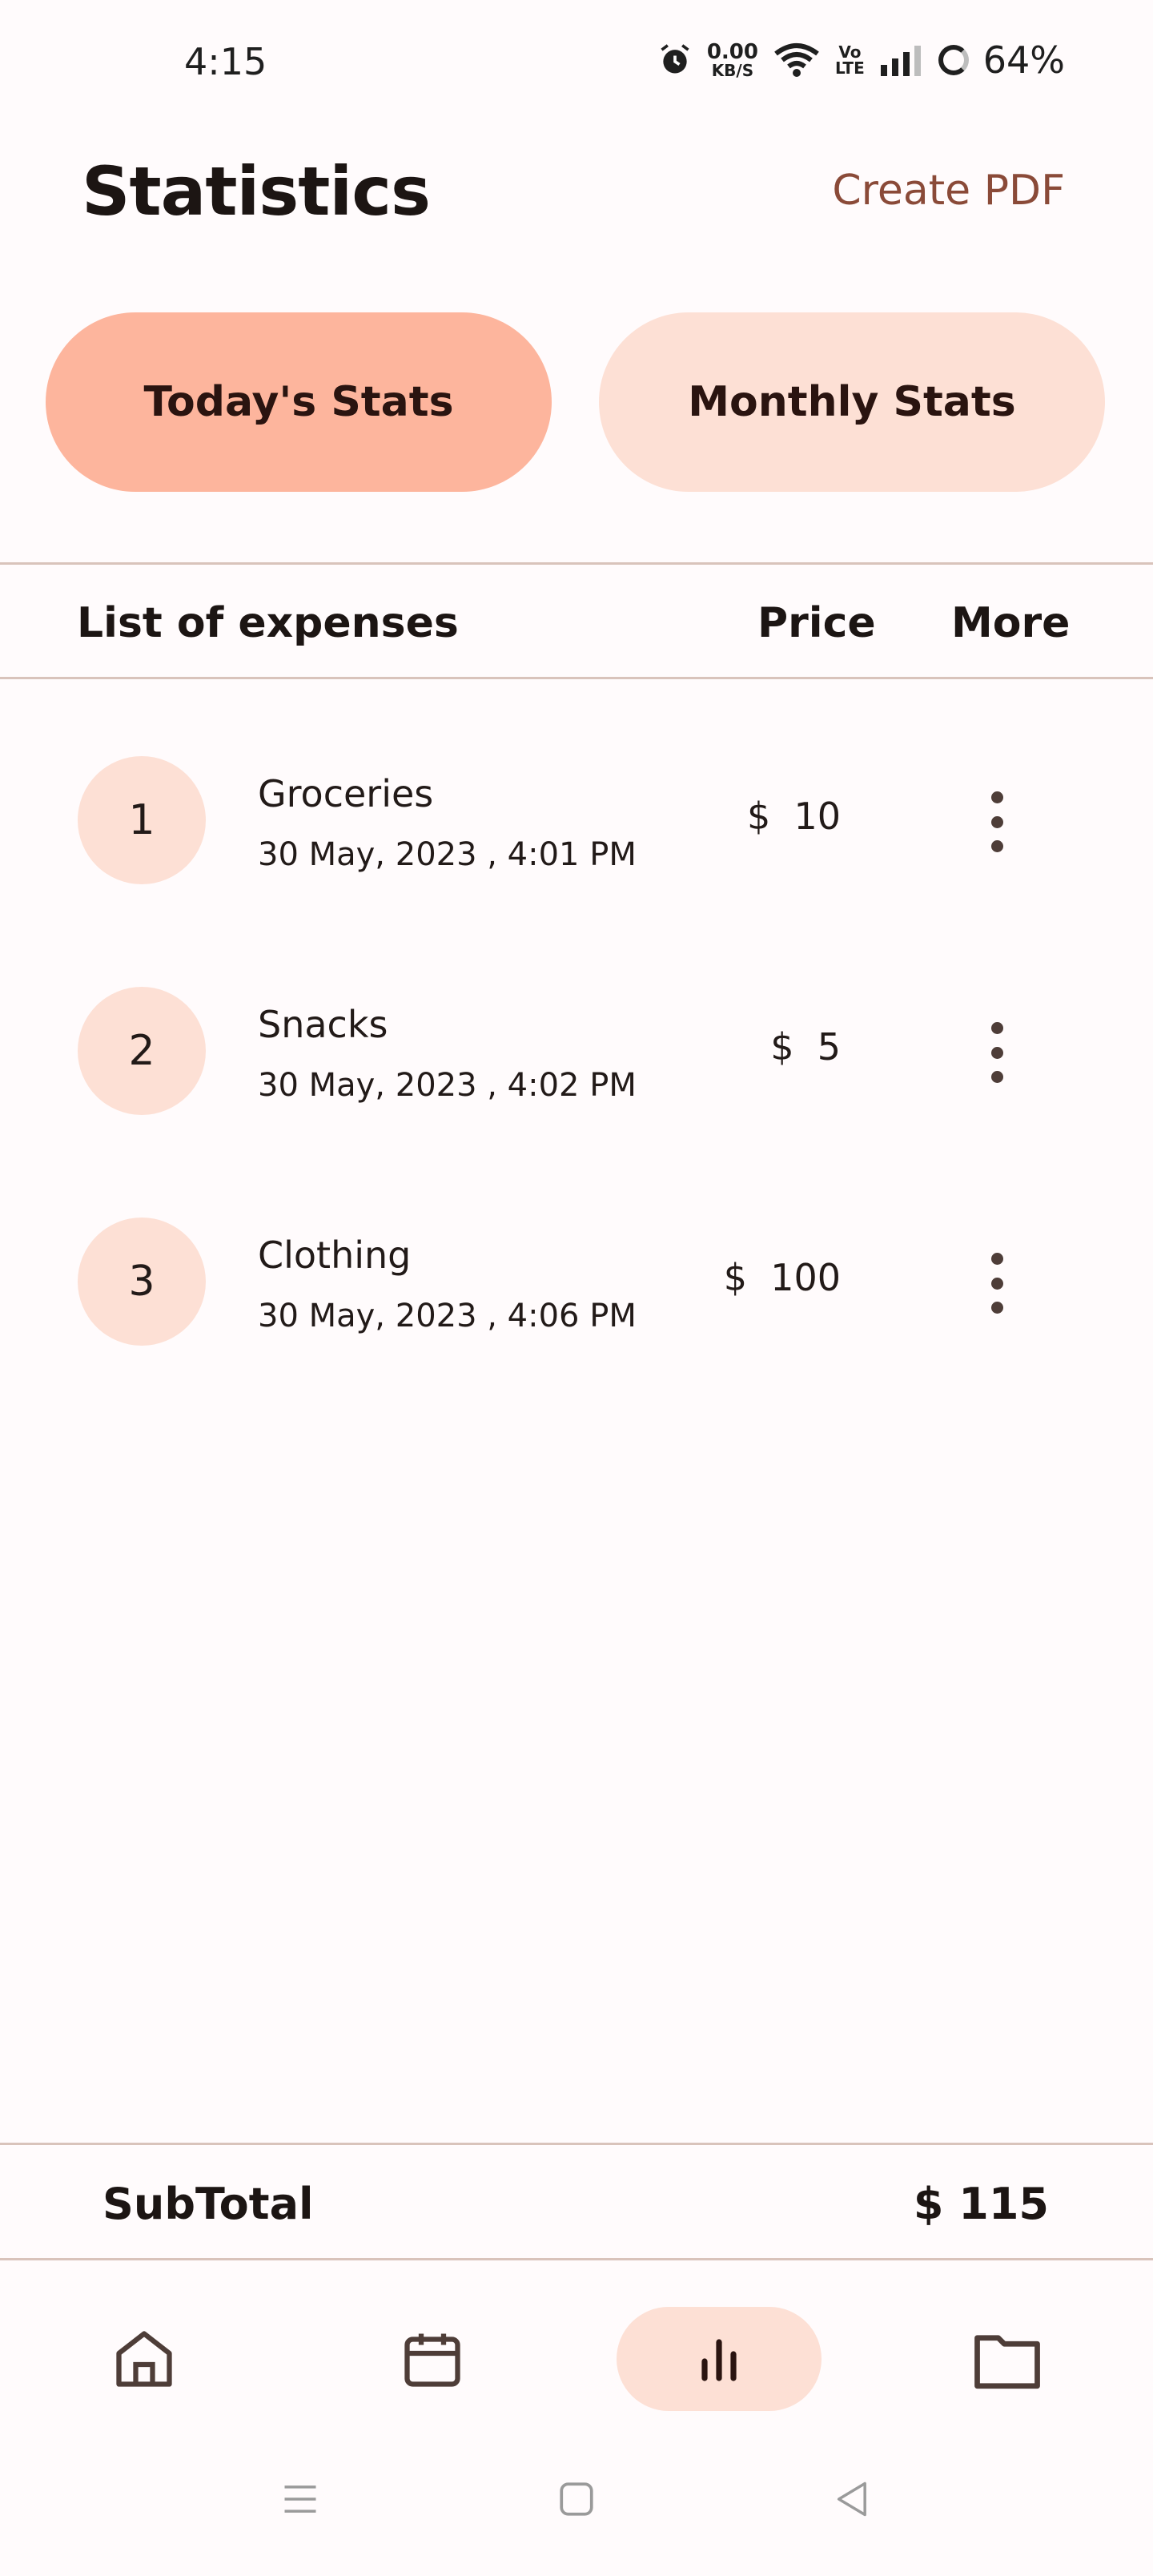 This screenshot has height=2576, width=1153. Describe the element at coordinates (142, 820) in the screenshot. I see `row-index-badge: 1` at that location.